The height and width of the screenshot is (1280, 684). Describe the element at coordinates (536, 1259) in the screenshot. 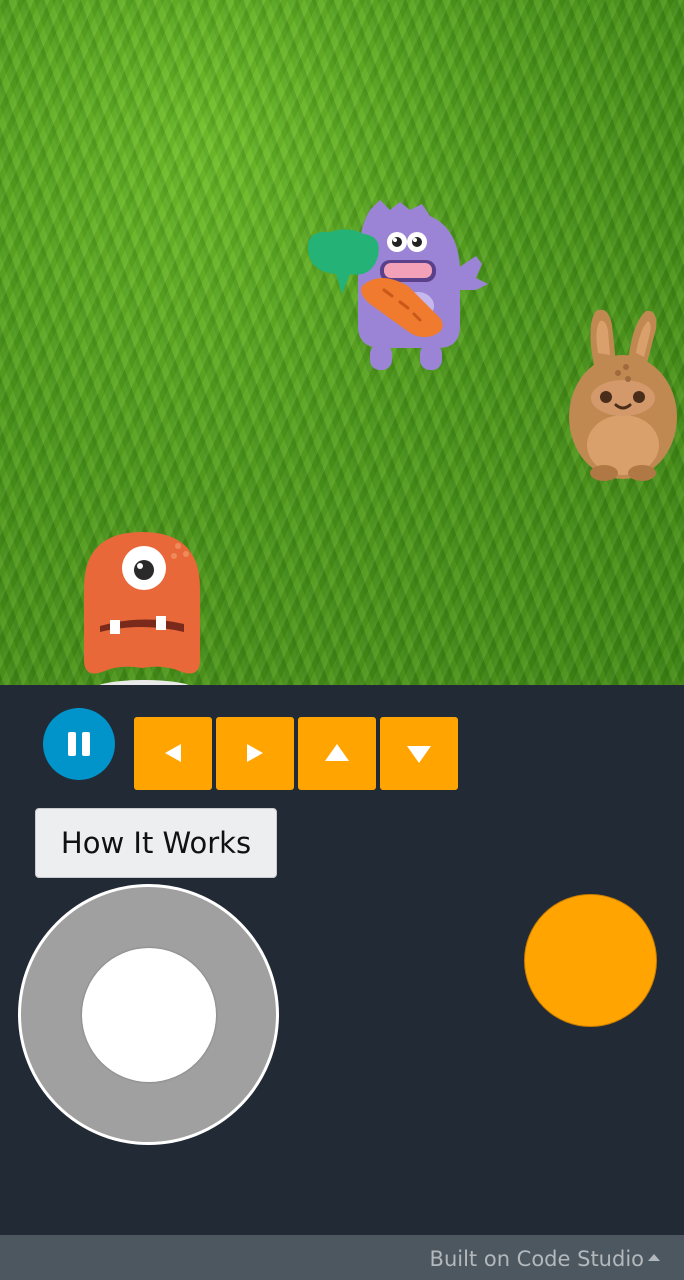

I see `footer-label: Built on Code Studio` at that location.